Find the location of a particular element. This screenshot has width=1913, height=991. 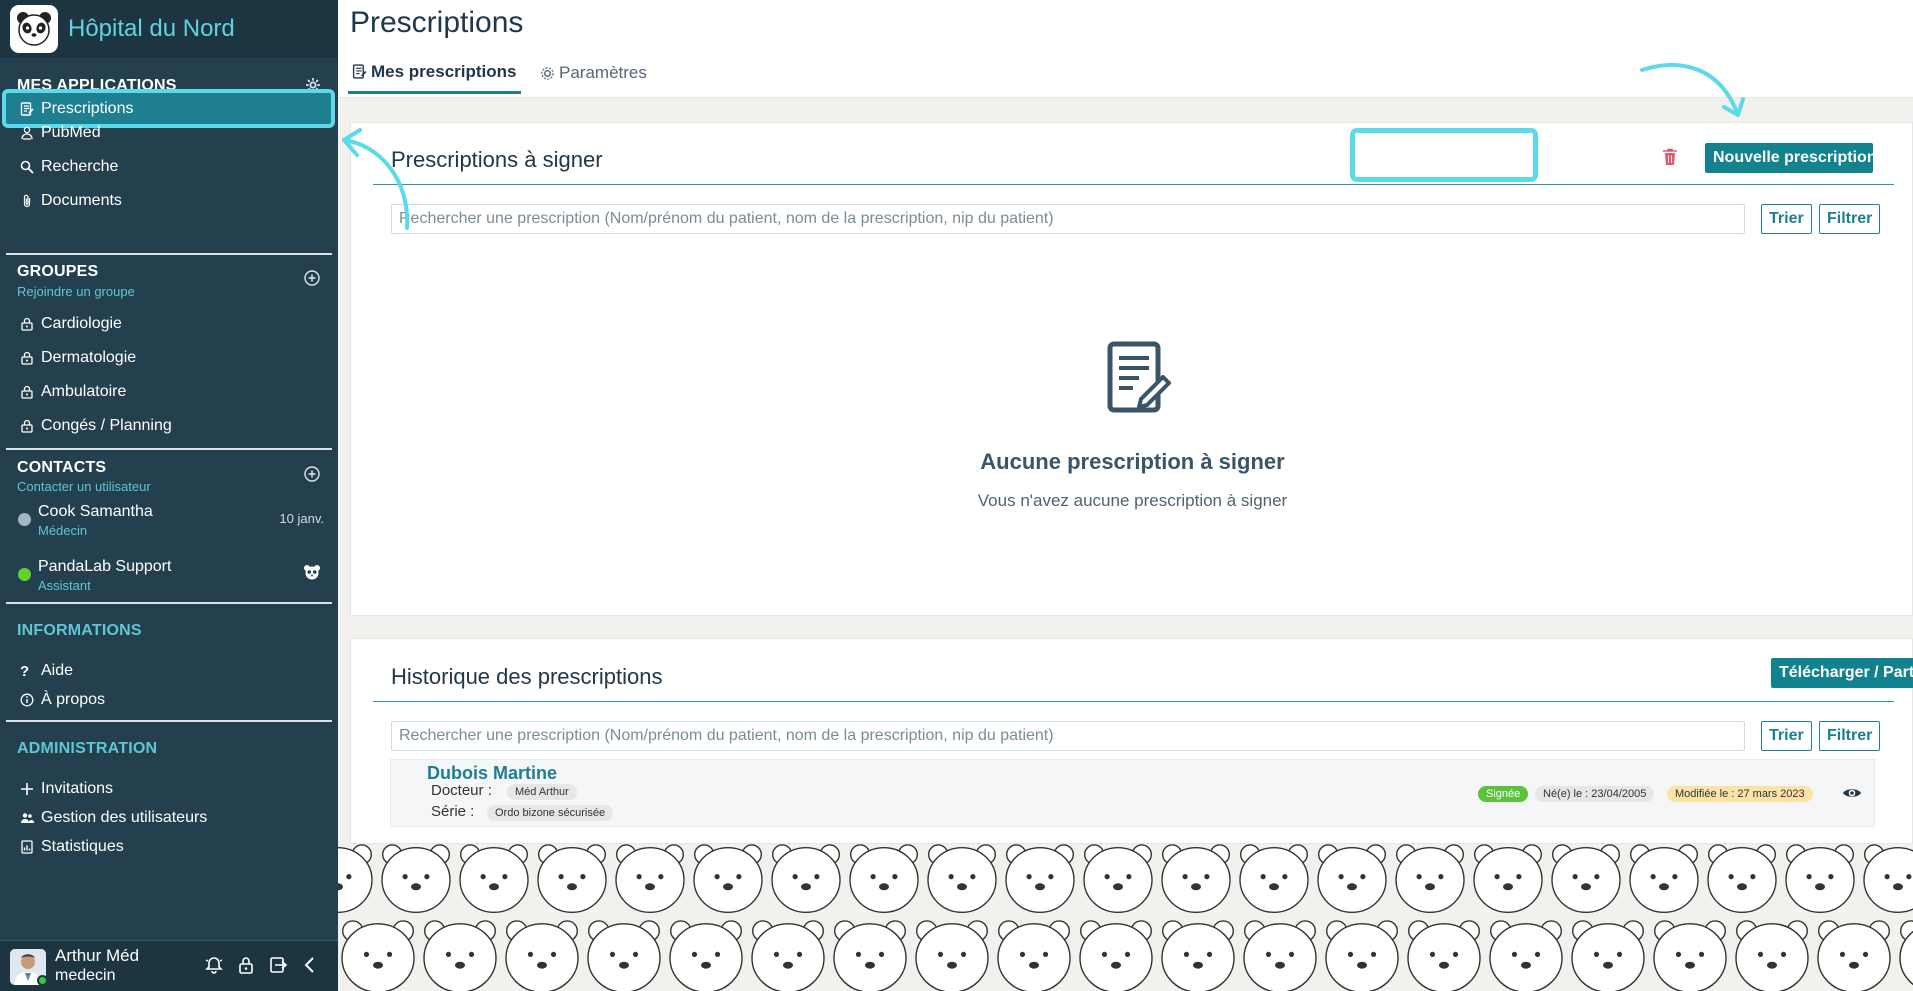

brand-header: Hôpital du Nord is located at coordinates (169, 29).